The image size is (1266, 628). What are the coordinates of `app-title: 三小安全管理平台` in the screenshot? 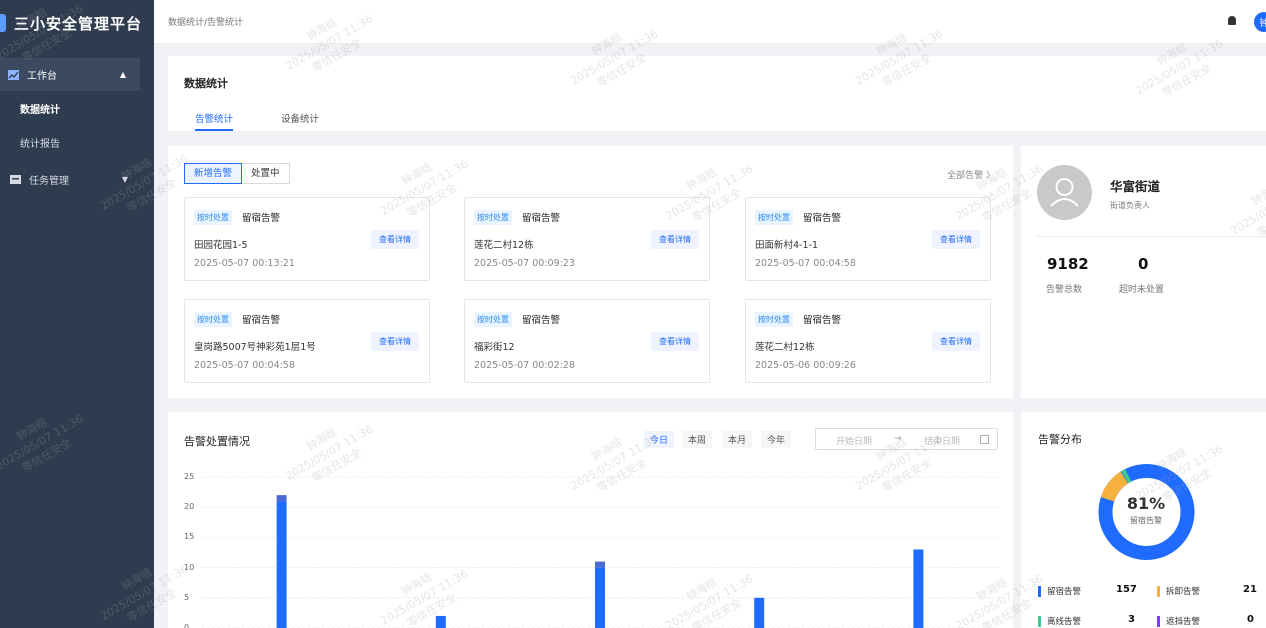 It's located at (78, 23).